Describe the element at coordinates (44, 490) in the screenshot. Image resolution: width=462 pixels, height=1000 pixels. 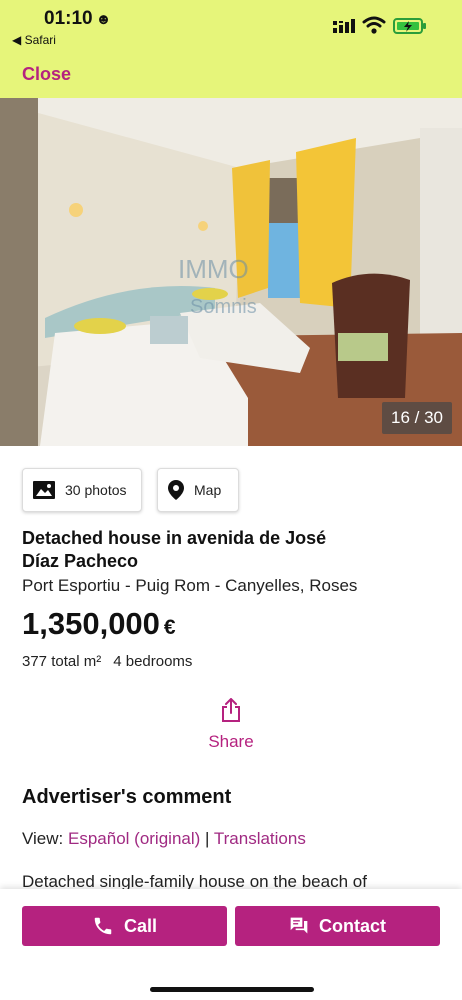
I see `image-icon` at that location.